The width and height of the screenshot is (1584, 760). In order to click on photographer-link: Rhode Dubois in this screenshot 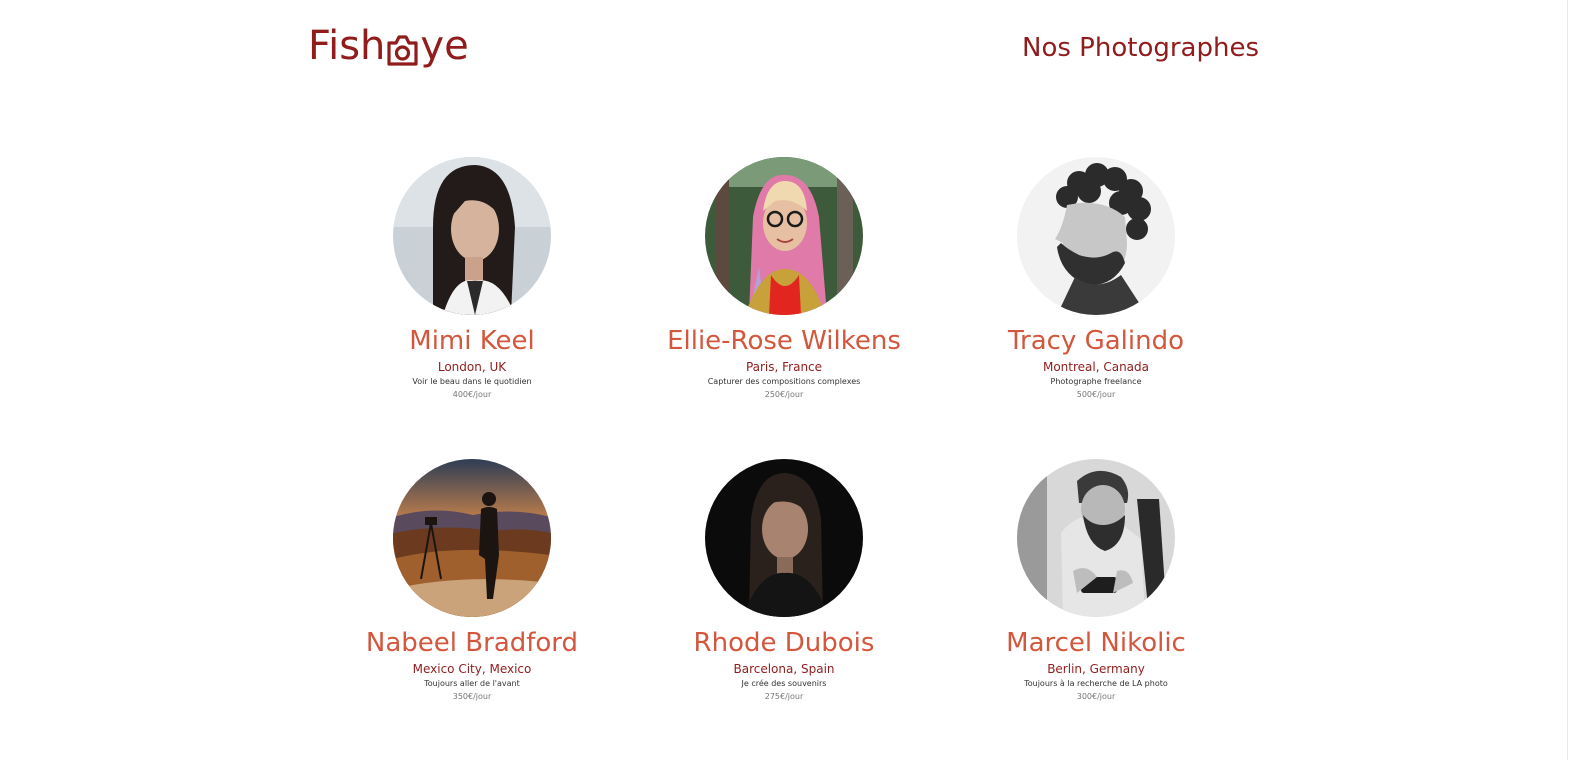, I will do `click(784, 559)`.